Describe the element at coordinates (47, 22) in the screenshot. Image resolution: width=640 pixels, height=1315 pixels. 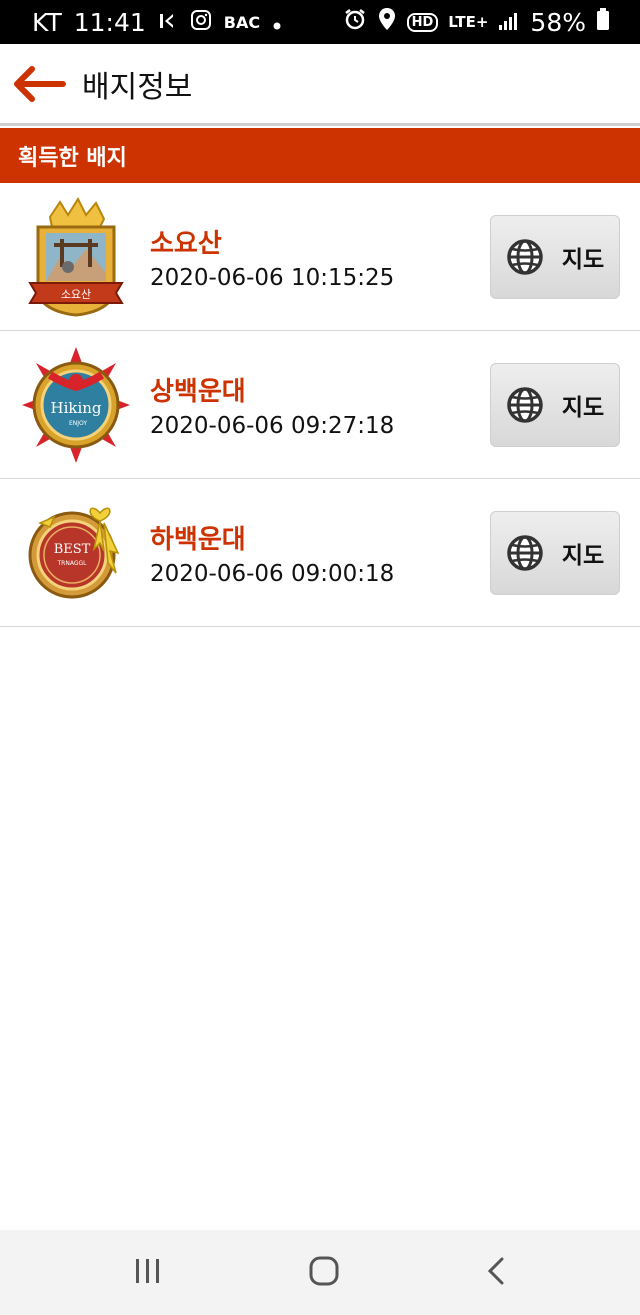
I see `carrier-label: KT` at that location.